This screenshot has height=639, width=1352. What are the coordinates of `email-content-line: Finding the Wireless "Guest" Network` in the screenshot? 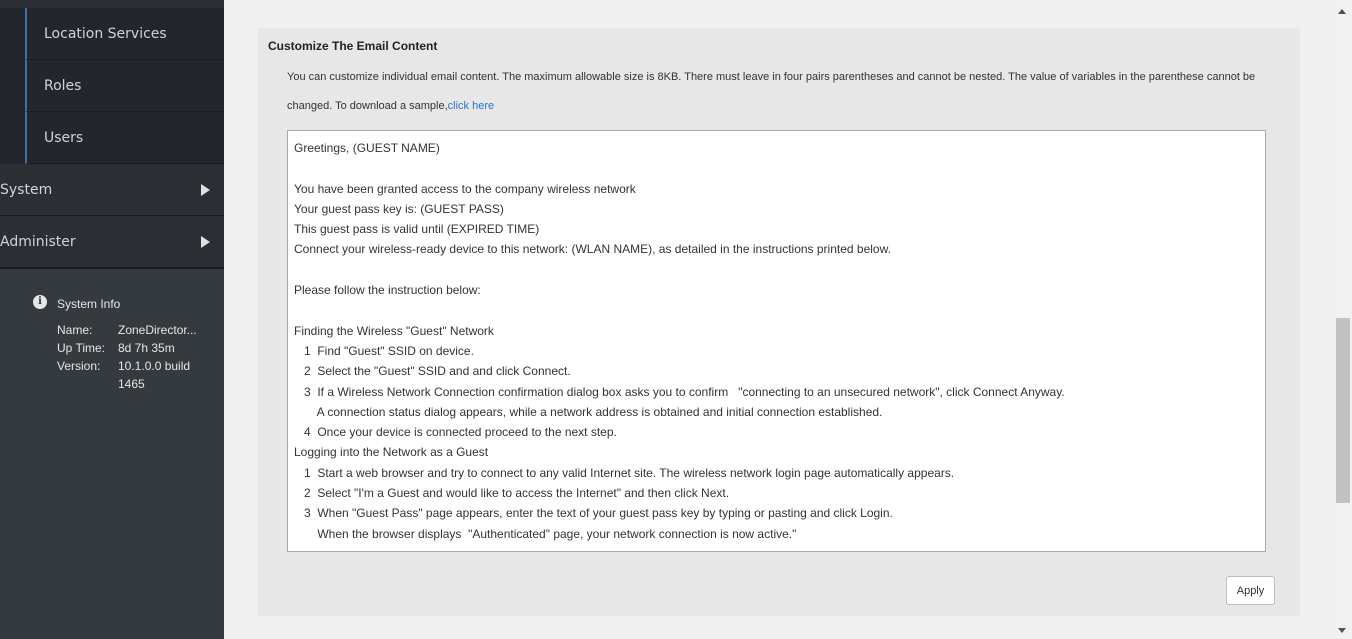 It's located at (394, 330).